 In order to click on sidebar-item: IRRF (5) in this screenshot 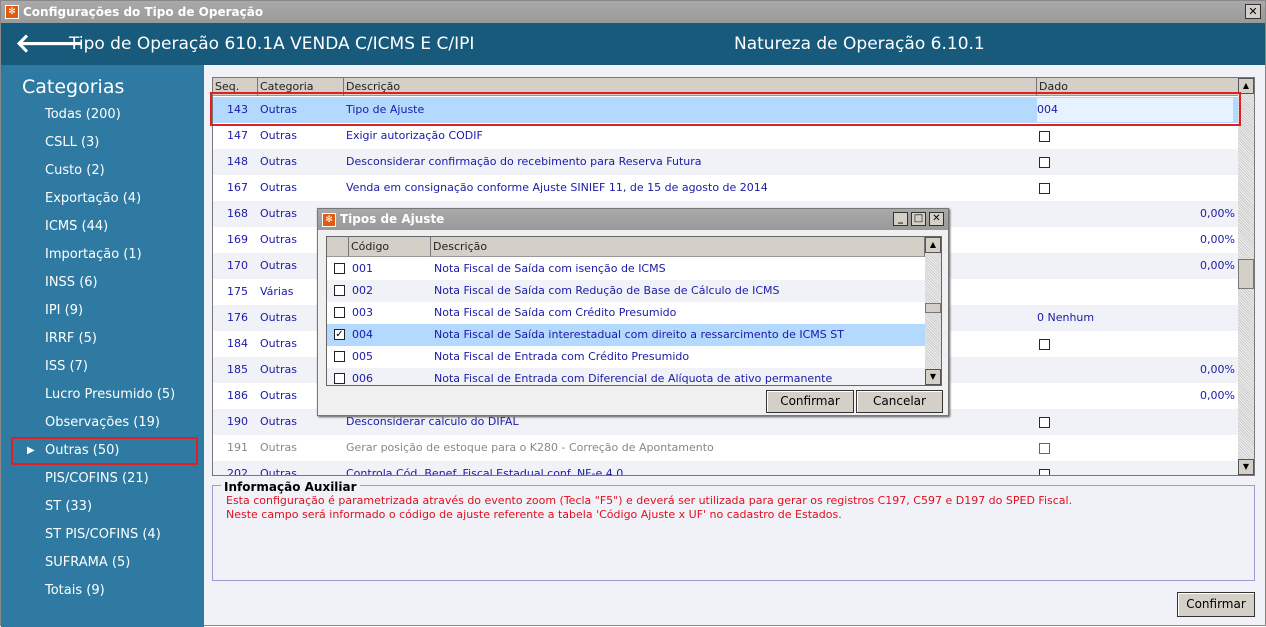, I will do `click(104, 339)`.